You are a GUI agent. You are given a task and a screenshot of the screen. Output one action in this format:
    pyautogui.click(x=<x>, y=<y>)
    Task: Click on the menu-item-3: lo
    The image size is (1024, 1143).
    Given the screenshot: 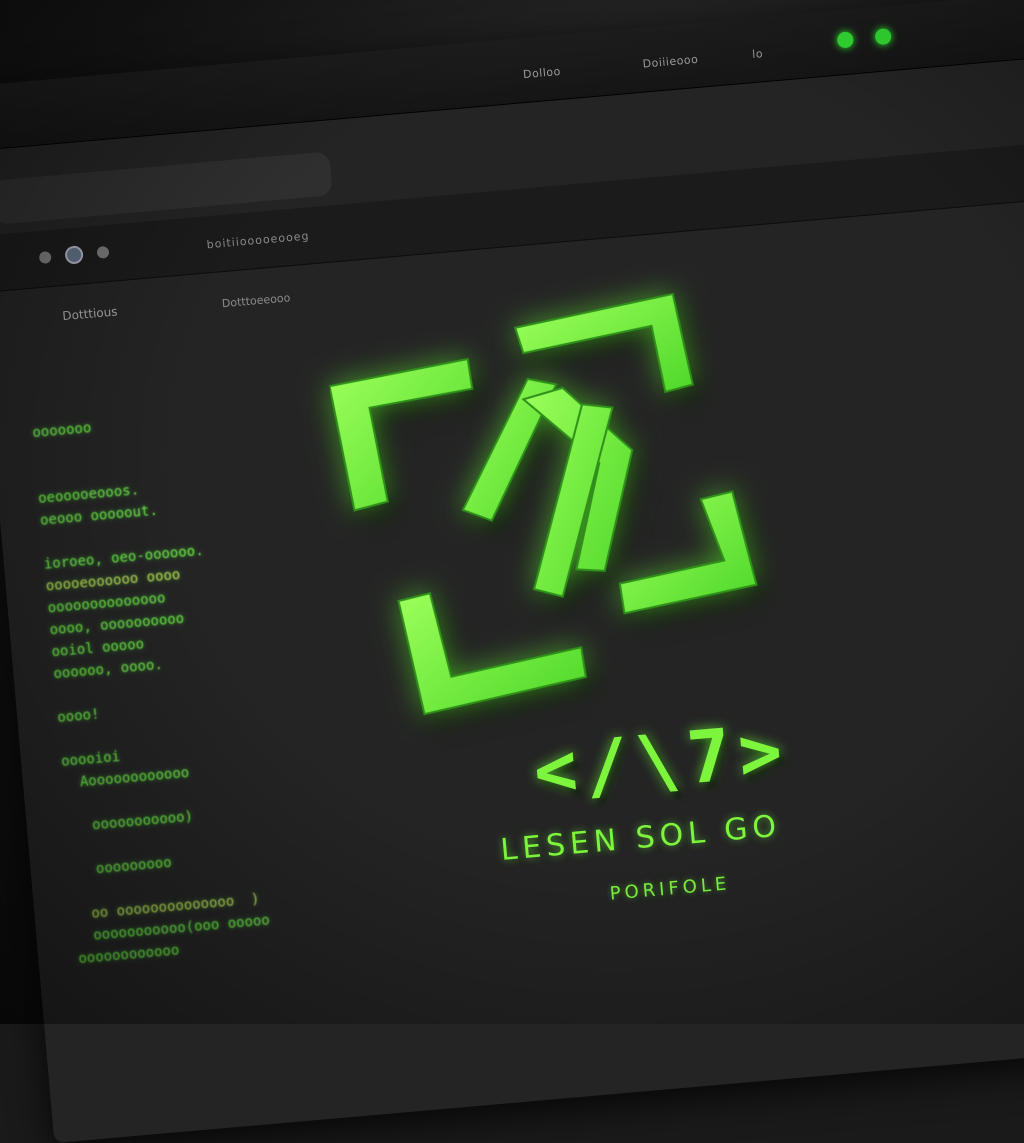 What is the action you would take?
    pyautogui.click(x=758, y=54)
    